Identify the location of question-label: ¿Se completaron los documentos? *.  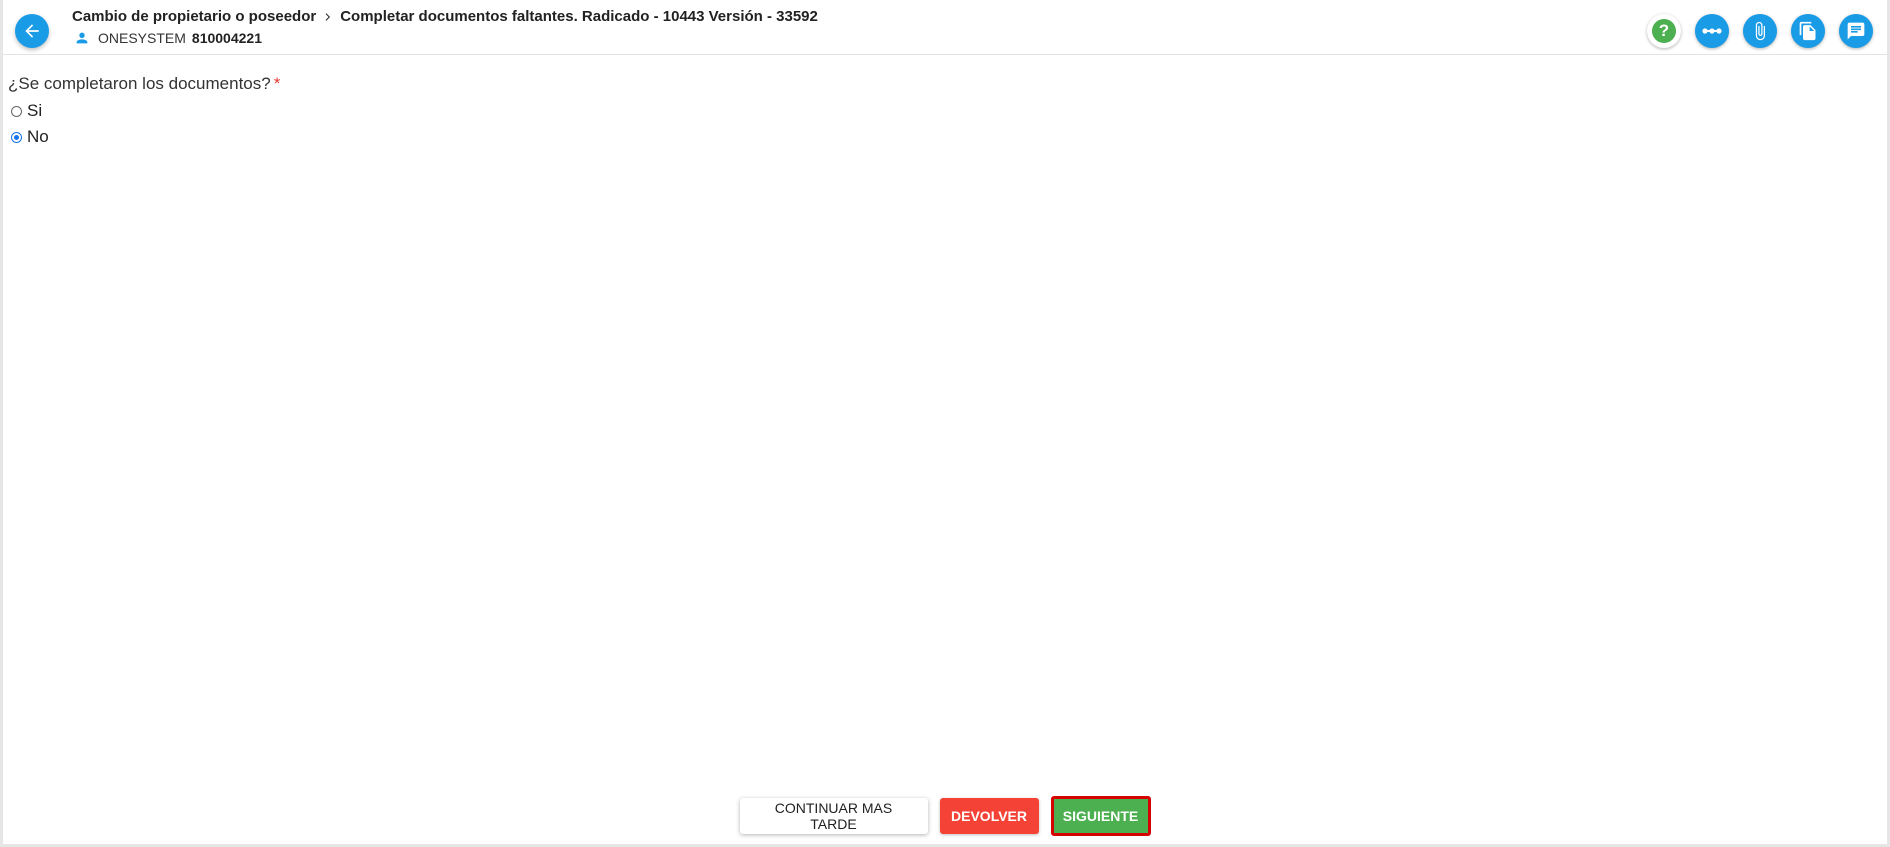
(144, 84).